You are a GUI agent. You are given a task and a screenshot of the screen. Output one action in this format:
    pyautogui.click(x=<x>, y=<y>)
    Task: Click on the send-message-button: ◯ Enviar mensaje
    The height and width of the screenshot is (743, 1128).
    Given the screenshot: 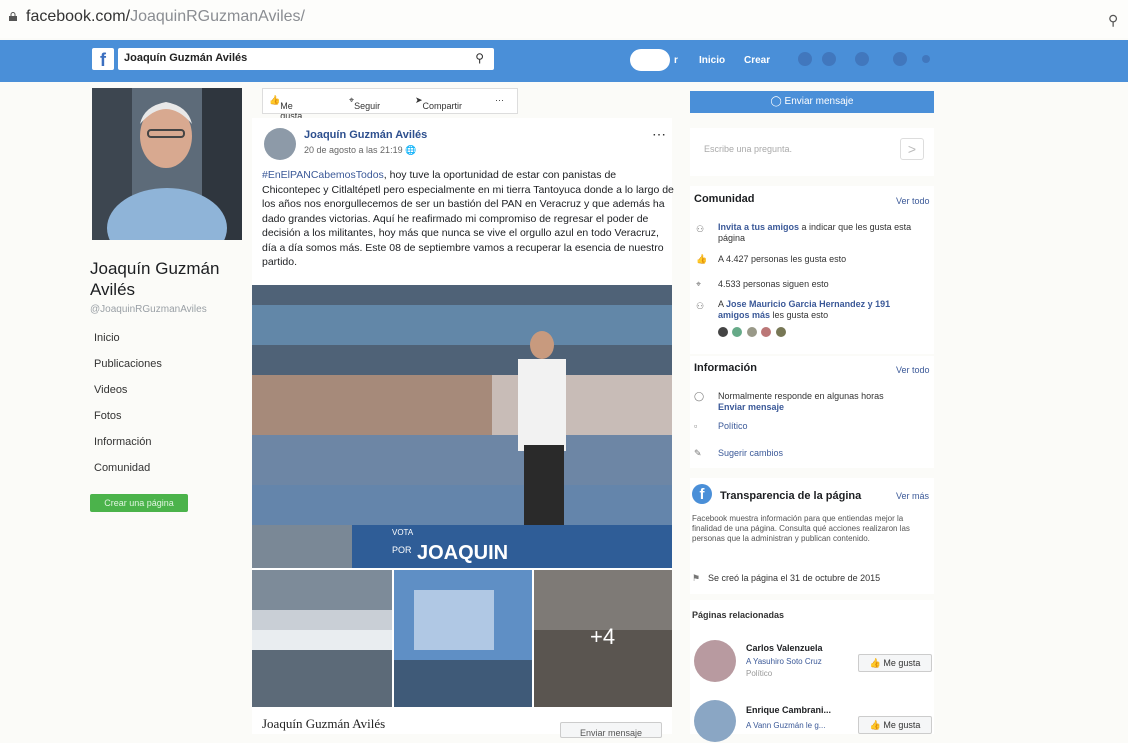 What is the action you would take?
    pyautogui.click(x=812, y=102)
    